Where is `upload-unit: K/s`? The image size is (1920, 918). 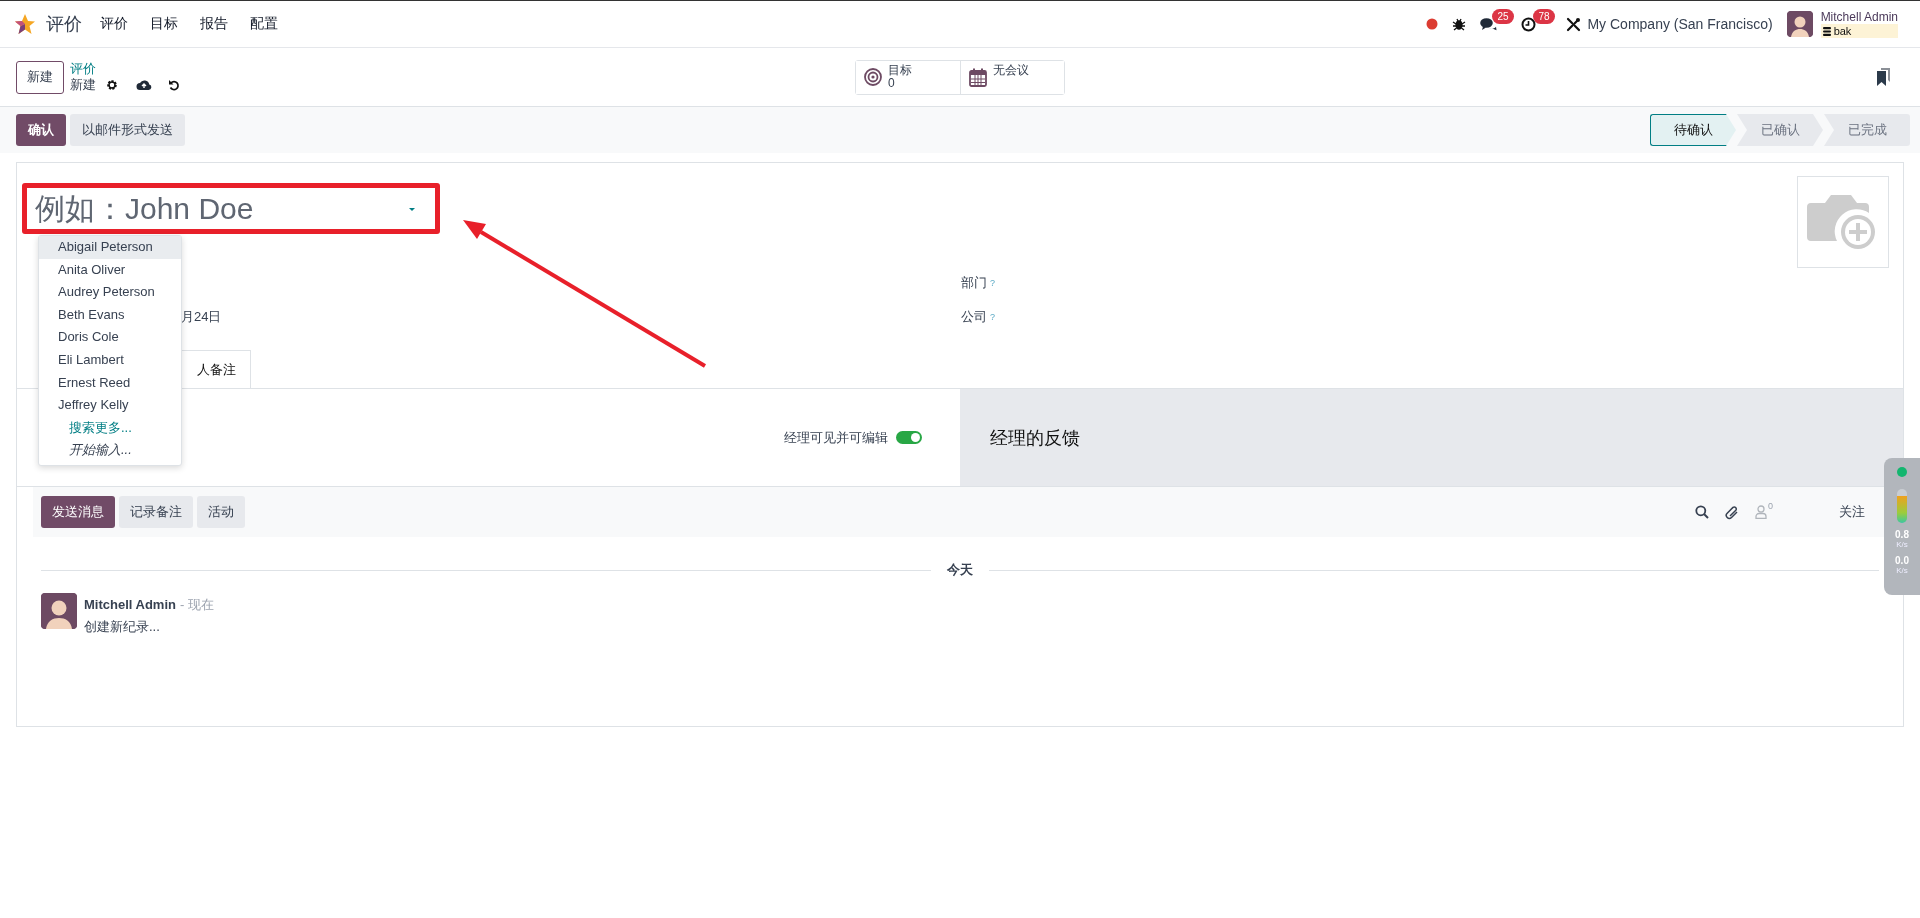
upload-unit: K/s is located at coordinates (1902, 544).